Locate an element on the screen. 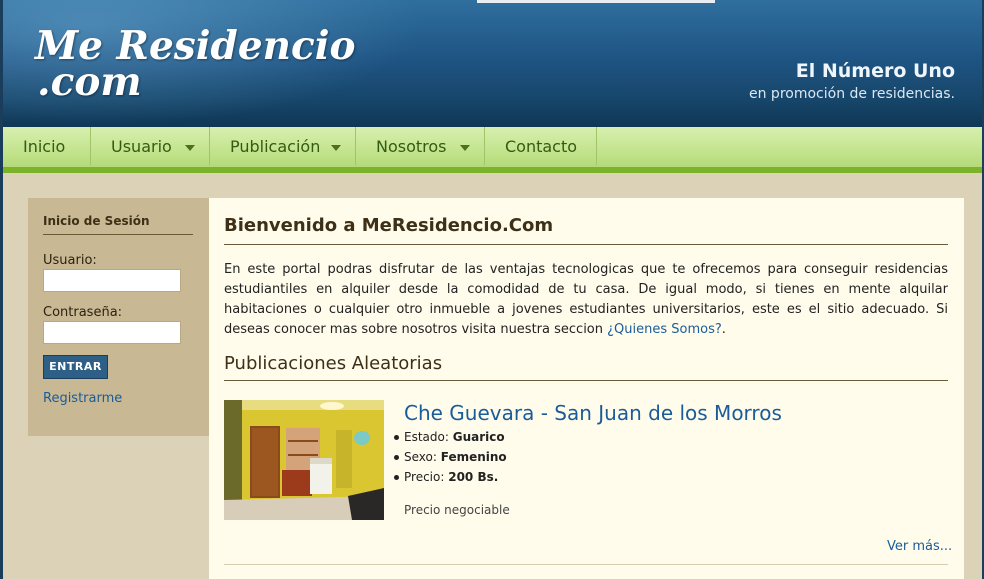  logo-line-2: .com is located at coordinates (89, 82).